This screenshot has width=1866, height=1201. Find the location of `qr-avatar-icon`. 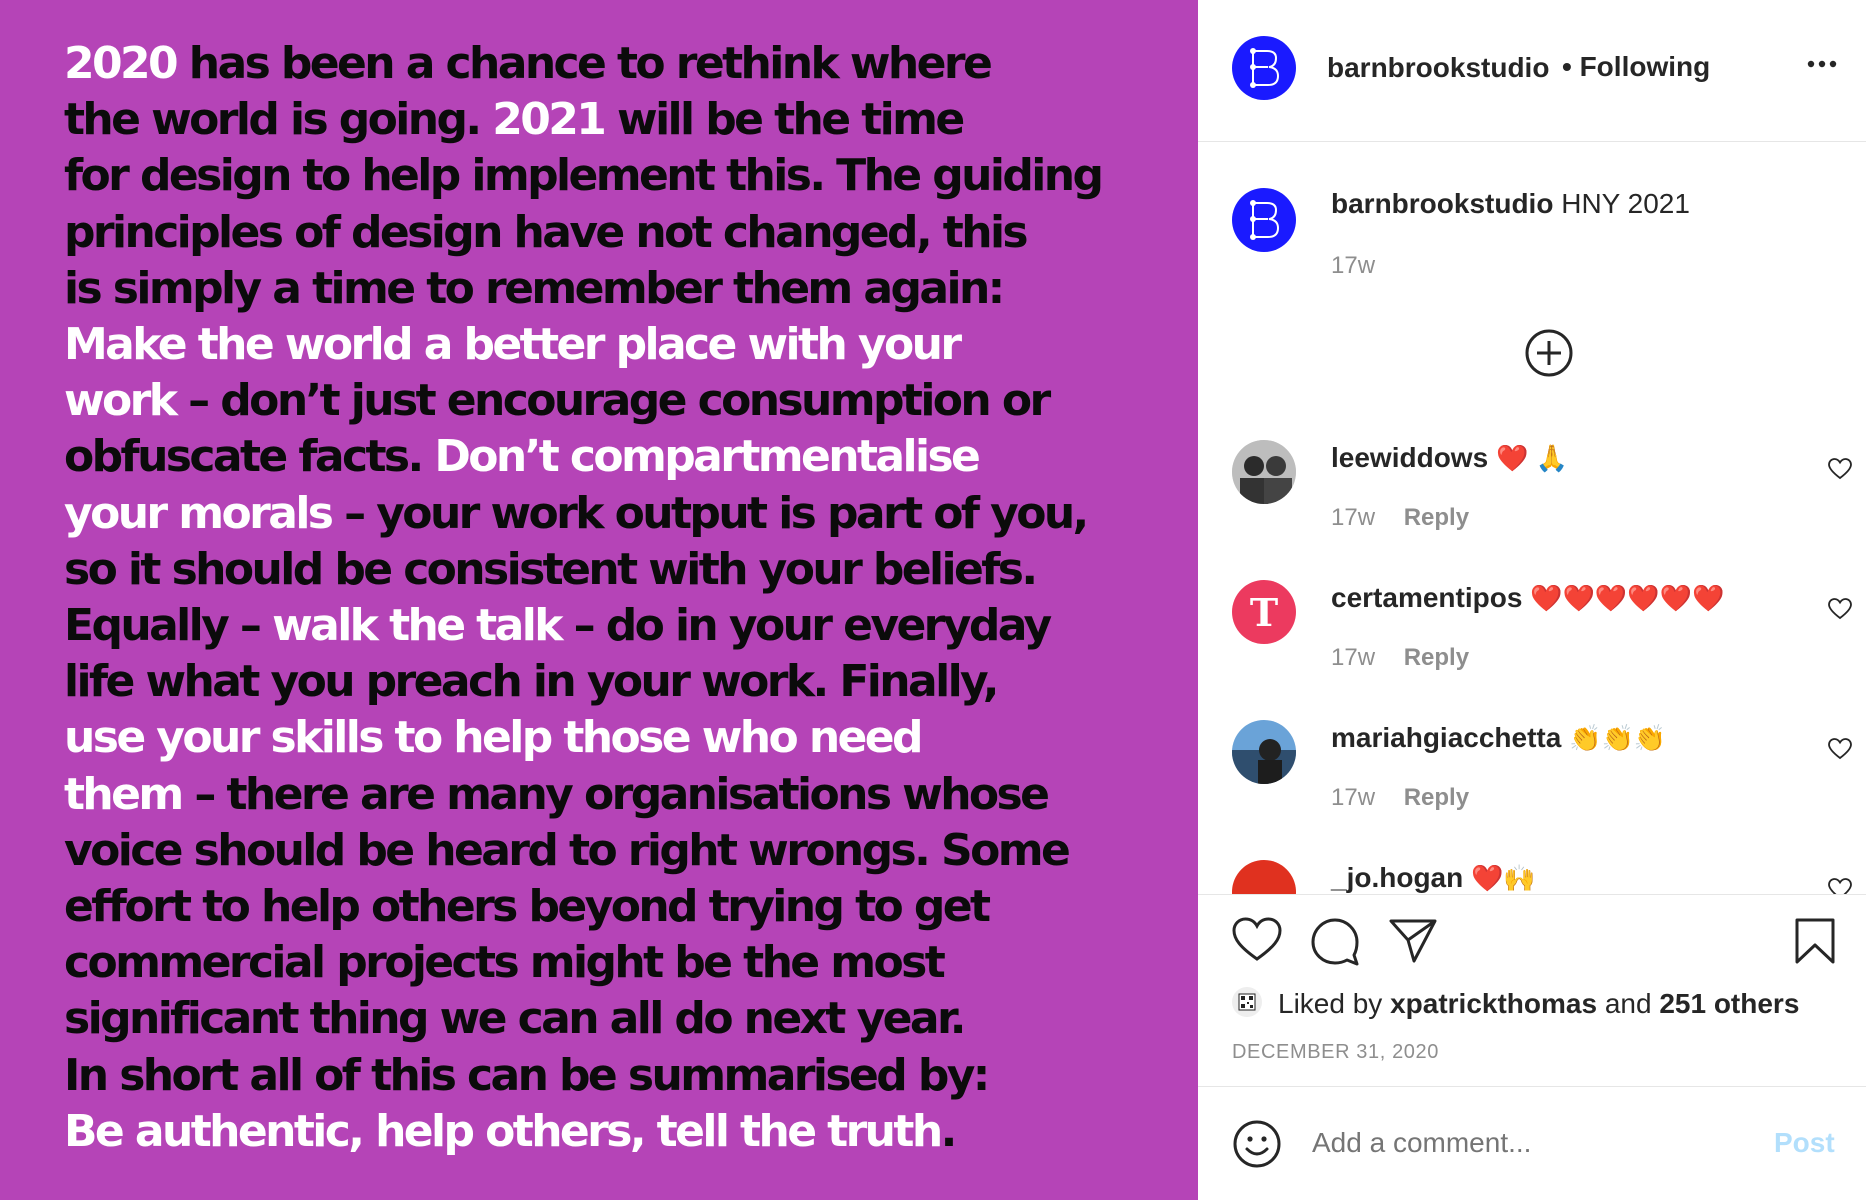

qr-avatar-icon is located at coordinates (1247, 1002).